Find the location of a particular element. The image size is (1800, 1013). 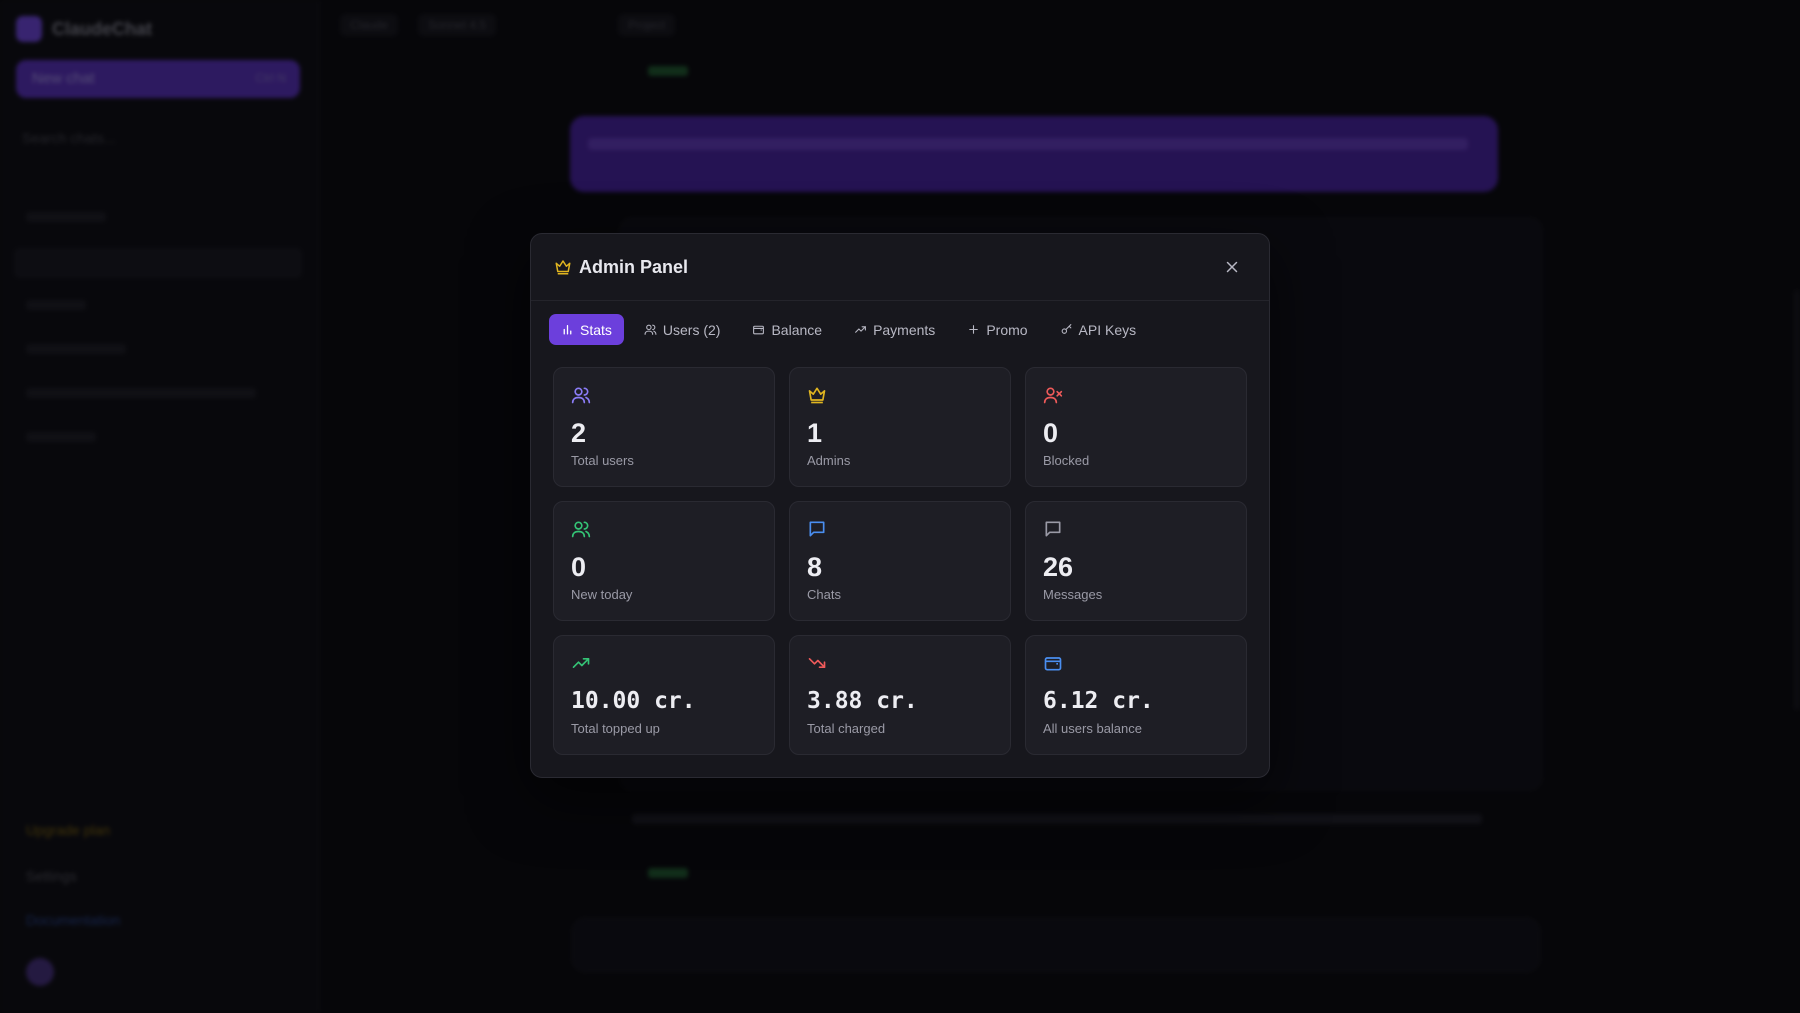

stat-card-total-users: 2 Total users is located at coordinates (664, 427).